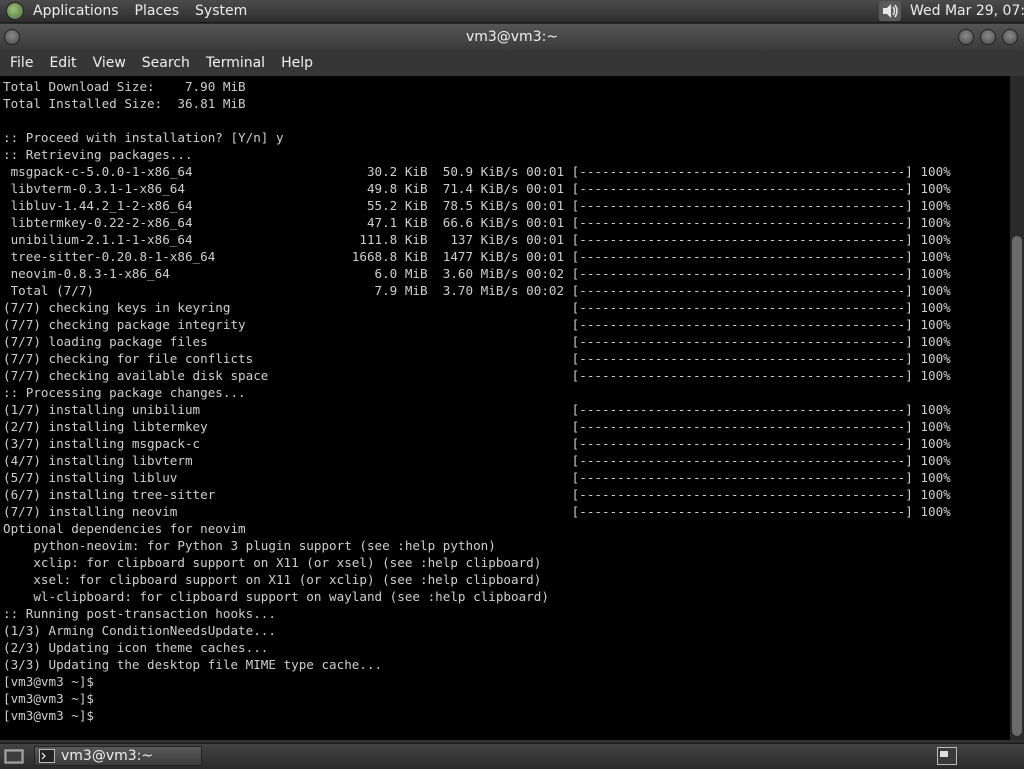 This screenshot has width=1024, height=769. Describe the element at coordinates (890, 11) in the screenshot. I see `speaker-icon` at that location.